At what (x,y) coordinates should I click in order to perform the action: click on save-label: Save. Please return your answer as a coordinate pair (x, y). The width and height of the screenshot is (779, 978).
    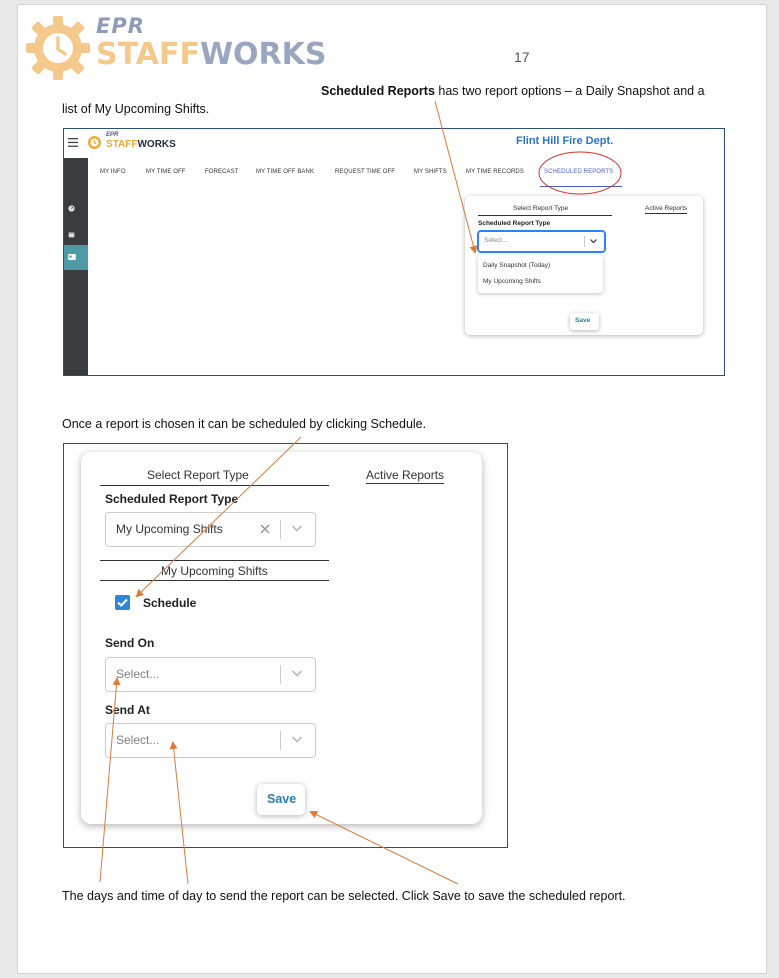
    Looking at the image, I should click on (282, 799).